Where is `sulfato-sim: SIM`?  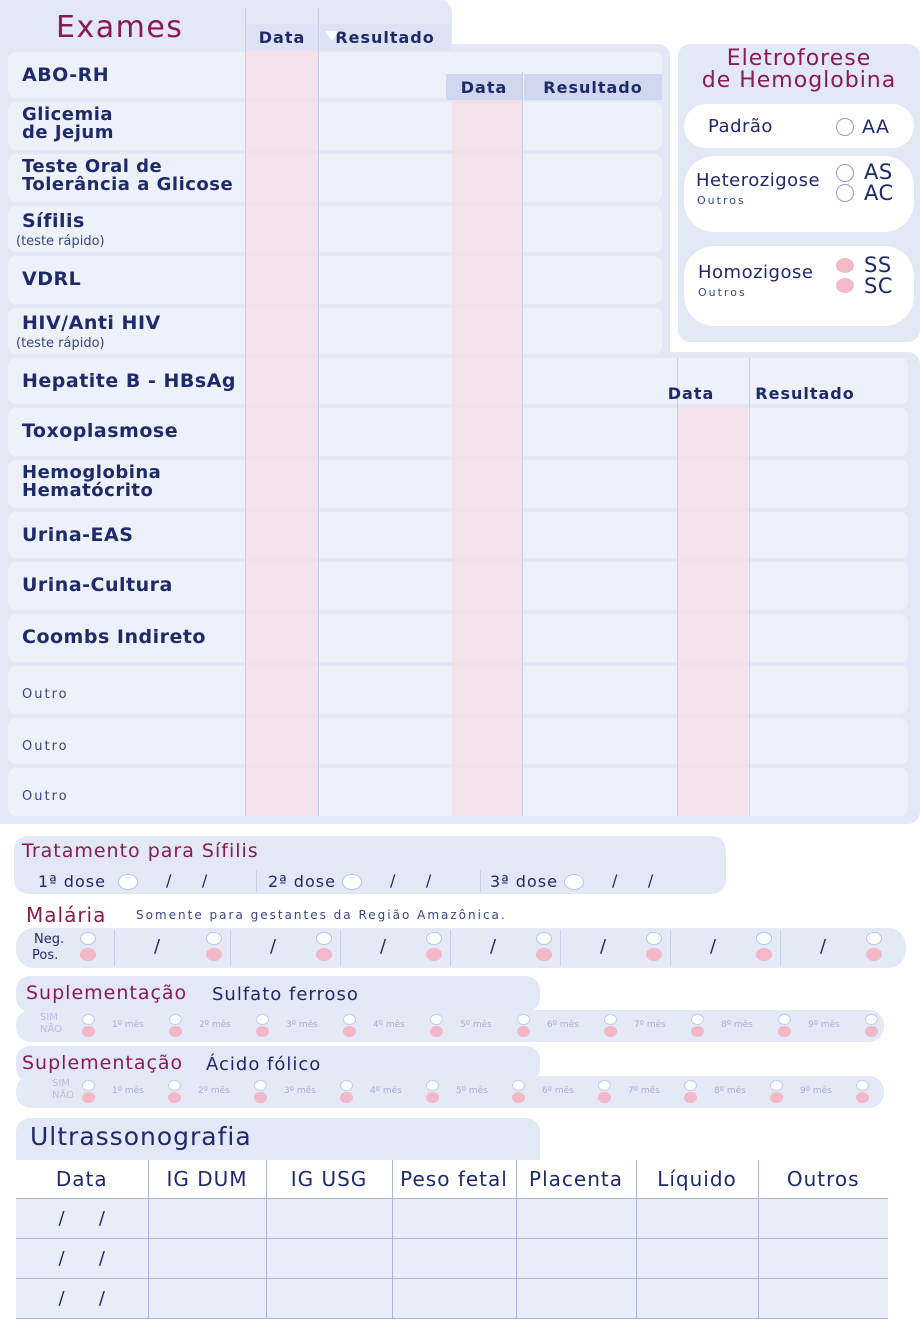 sulfato-sim: SIM is located at coordinates (49, 1017).